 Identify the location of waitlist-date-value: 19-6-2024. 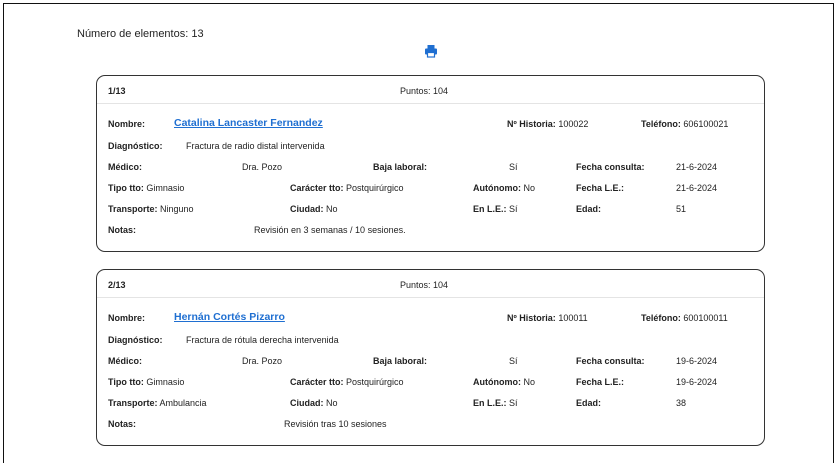
(697, 382).